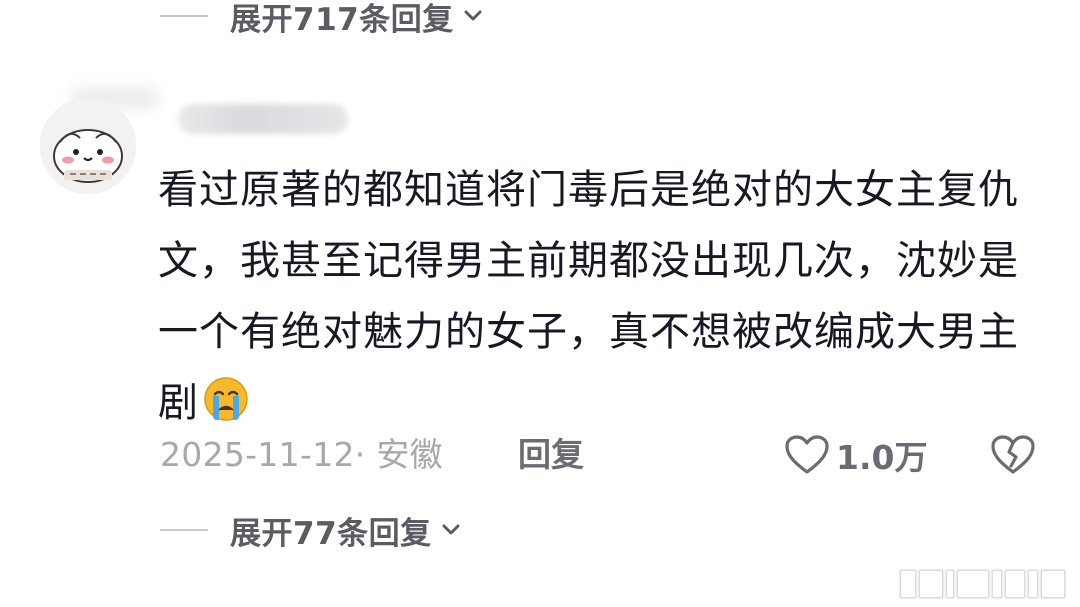  I want to click on expand-replies-top: 展开717条回复, so click(322, 19).